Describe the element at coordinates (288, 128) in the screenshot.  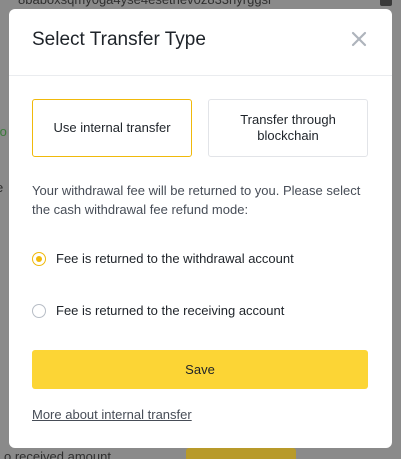
I see `blockchain-transfer-option: Transfer through blockchain` at that location.